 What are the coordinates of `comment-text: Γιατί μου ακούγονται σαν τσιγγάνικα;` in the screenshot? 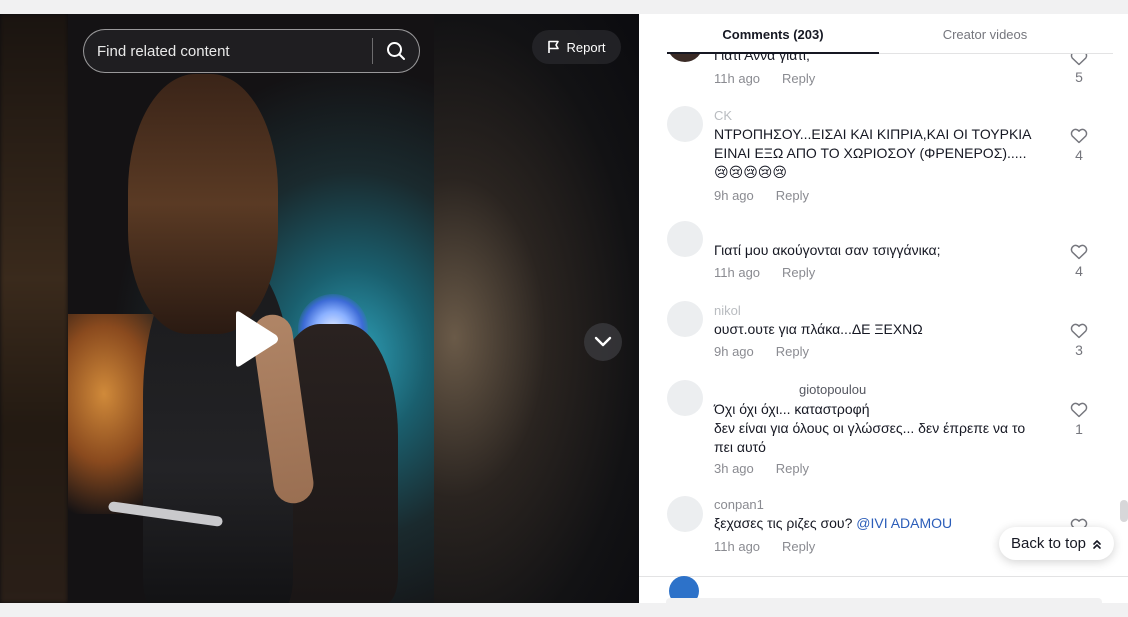 It's located at (827, 250).